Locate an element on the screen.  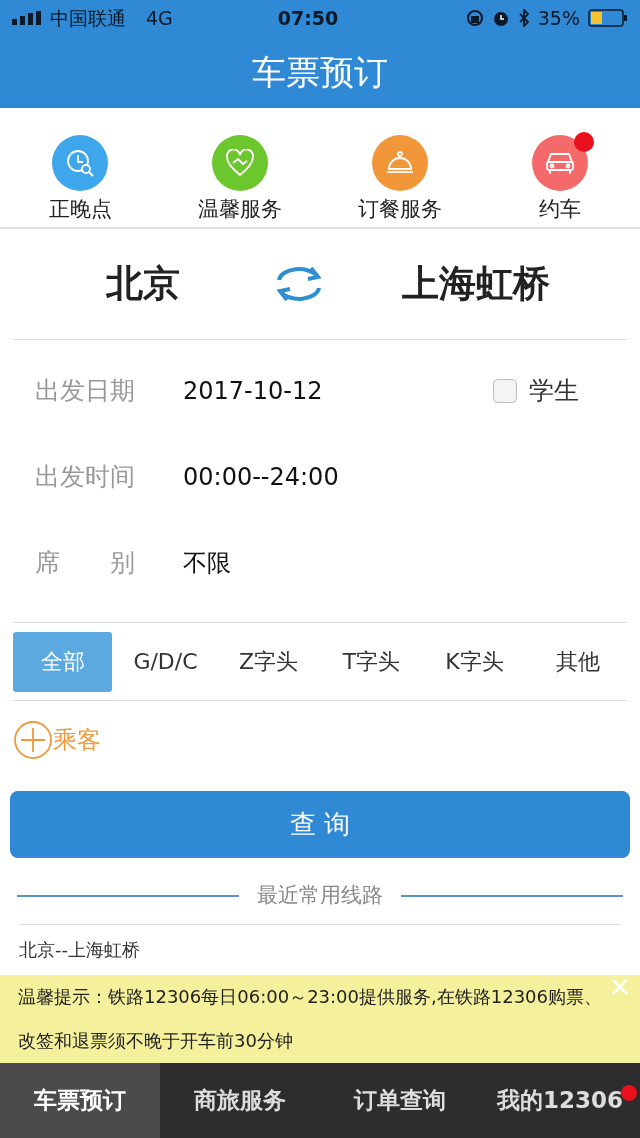
arrival-city: 上海虹桥 is located at coordinates (476, 284).